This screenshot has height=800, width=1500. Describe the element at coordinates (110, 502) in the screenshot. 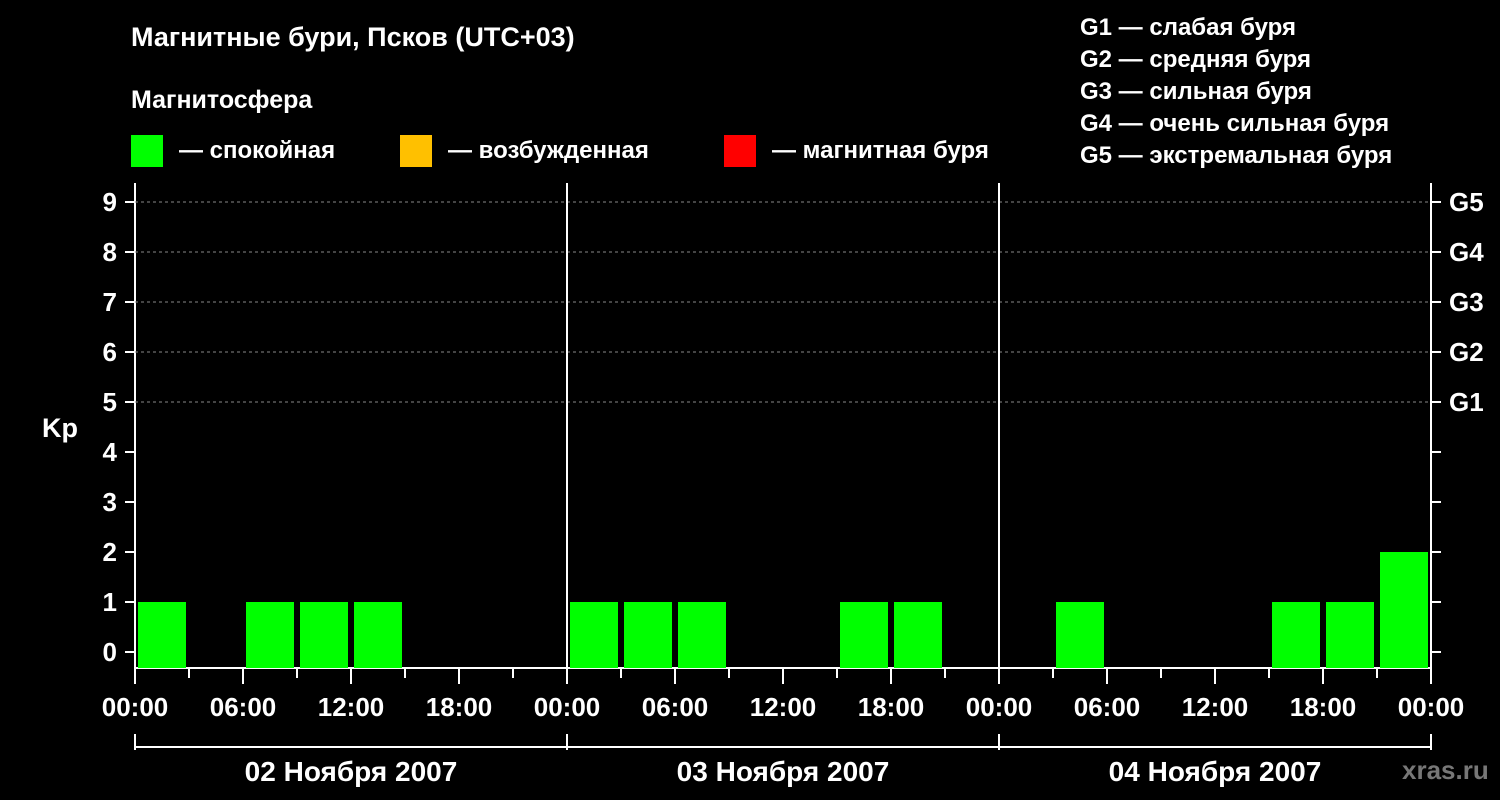

I see `y-tick-label: 3` at that location.